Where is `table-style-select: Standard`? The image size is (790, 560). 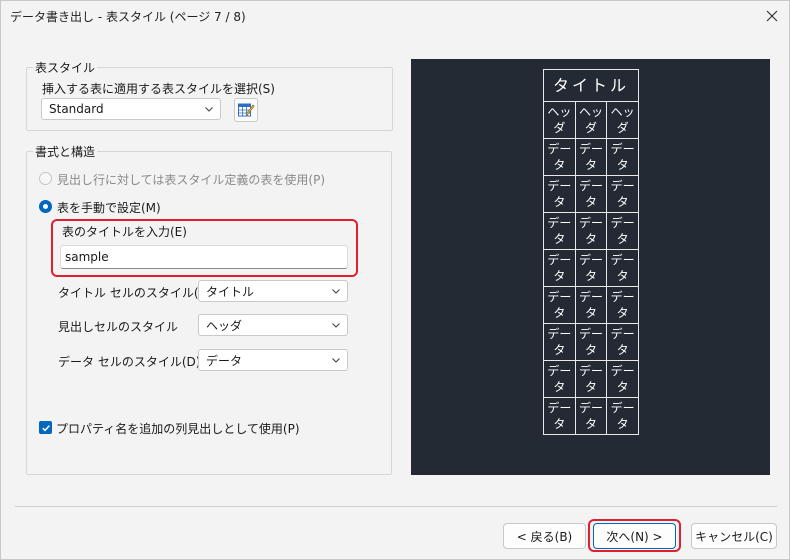
table-style-select: Standard is located at coordinates (131, 109).